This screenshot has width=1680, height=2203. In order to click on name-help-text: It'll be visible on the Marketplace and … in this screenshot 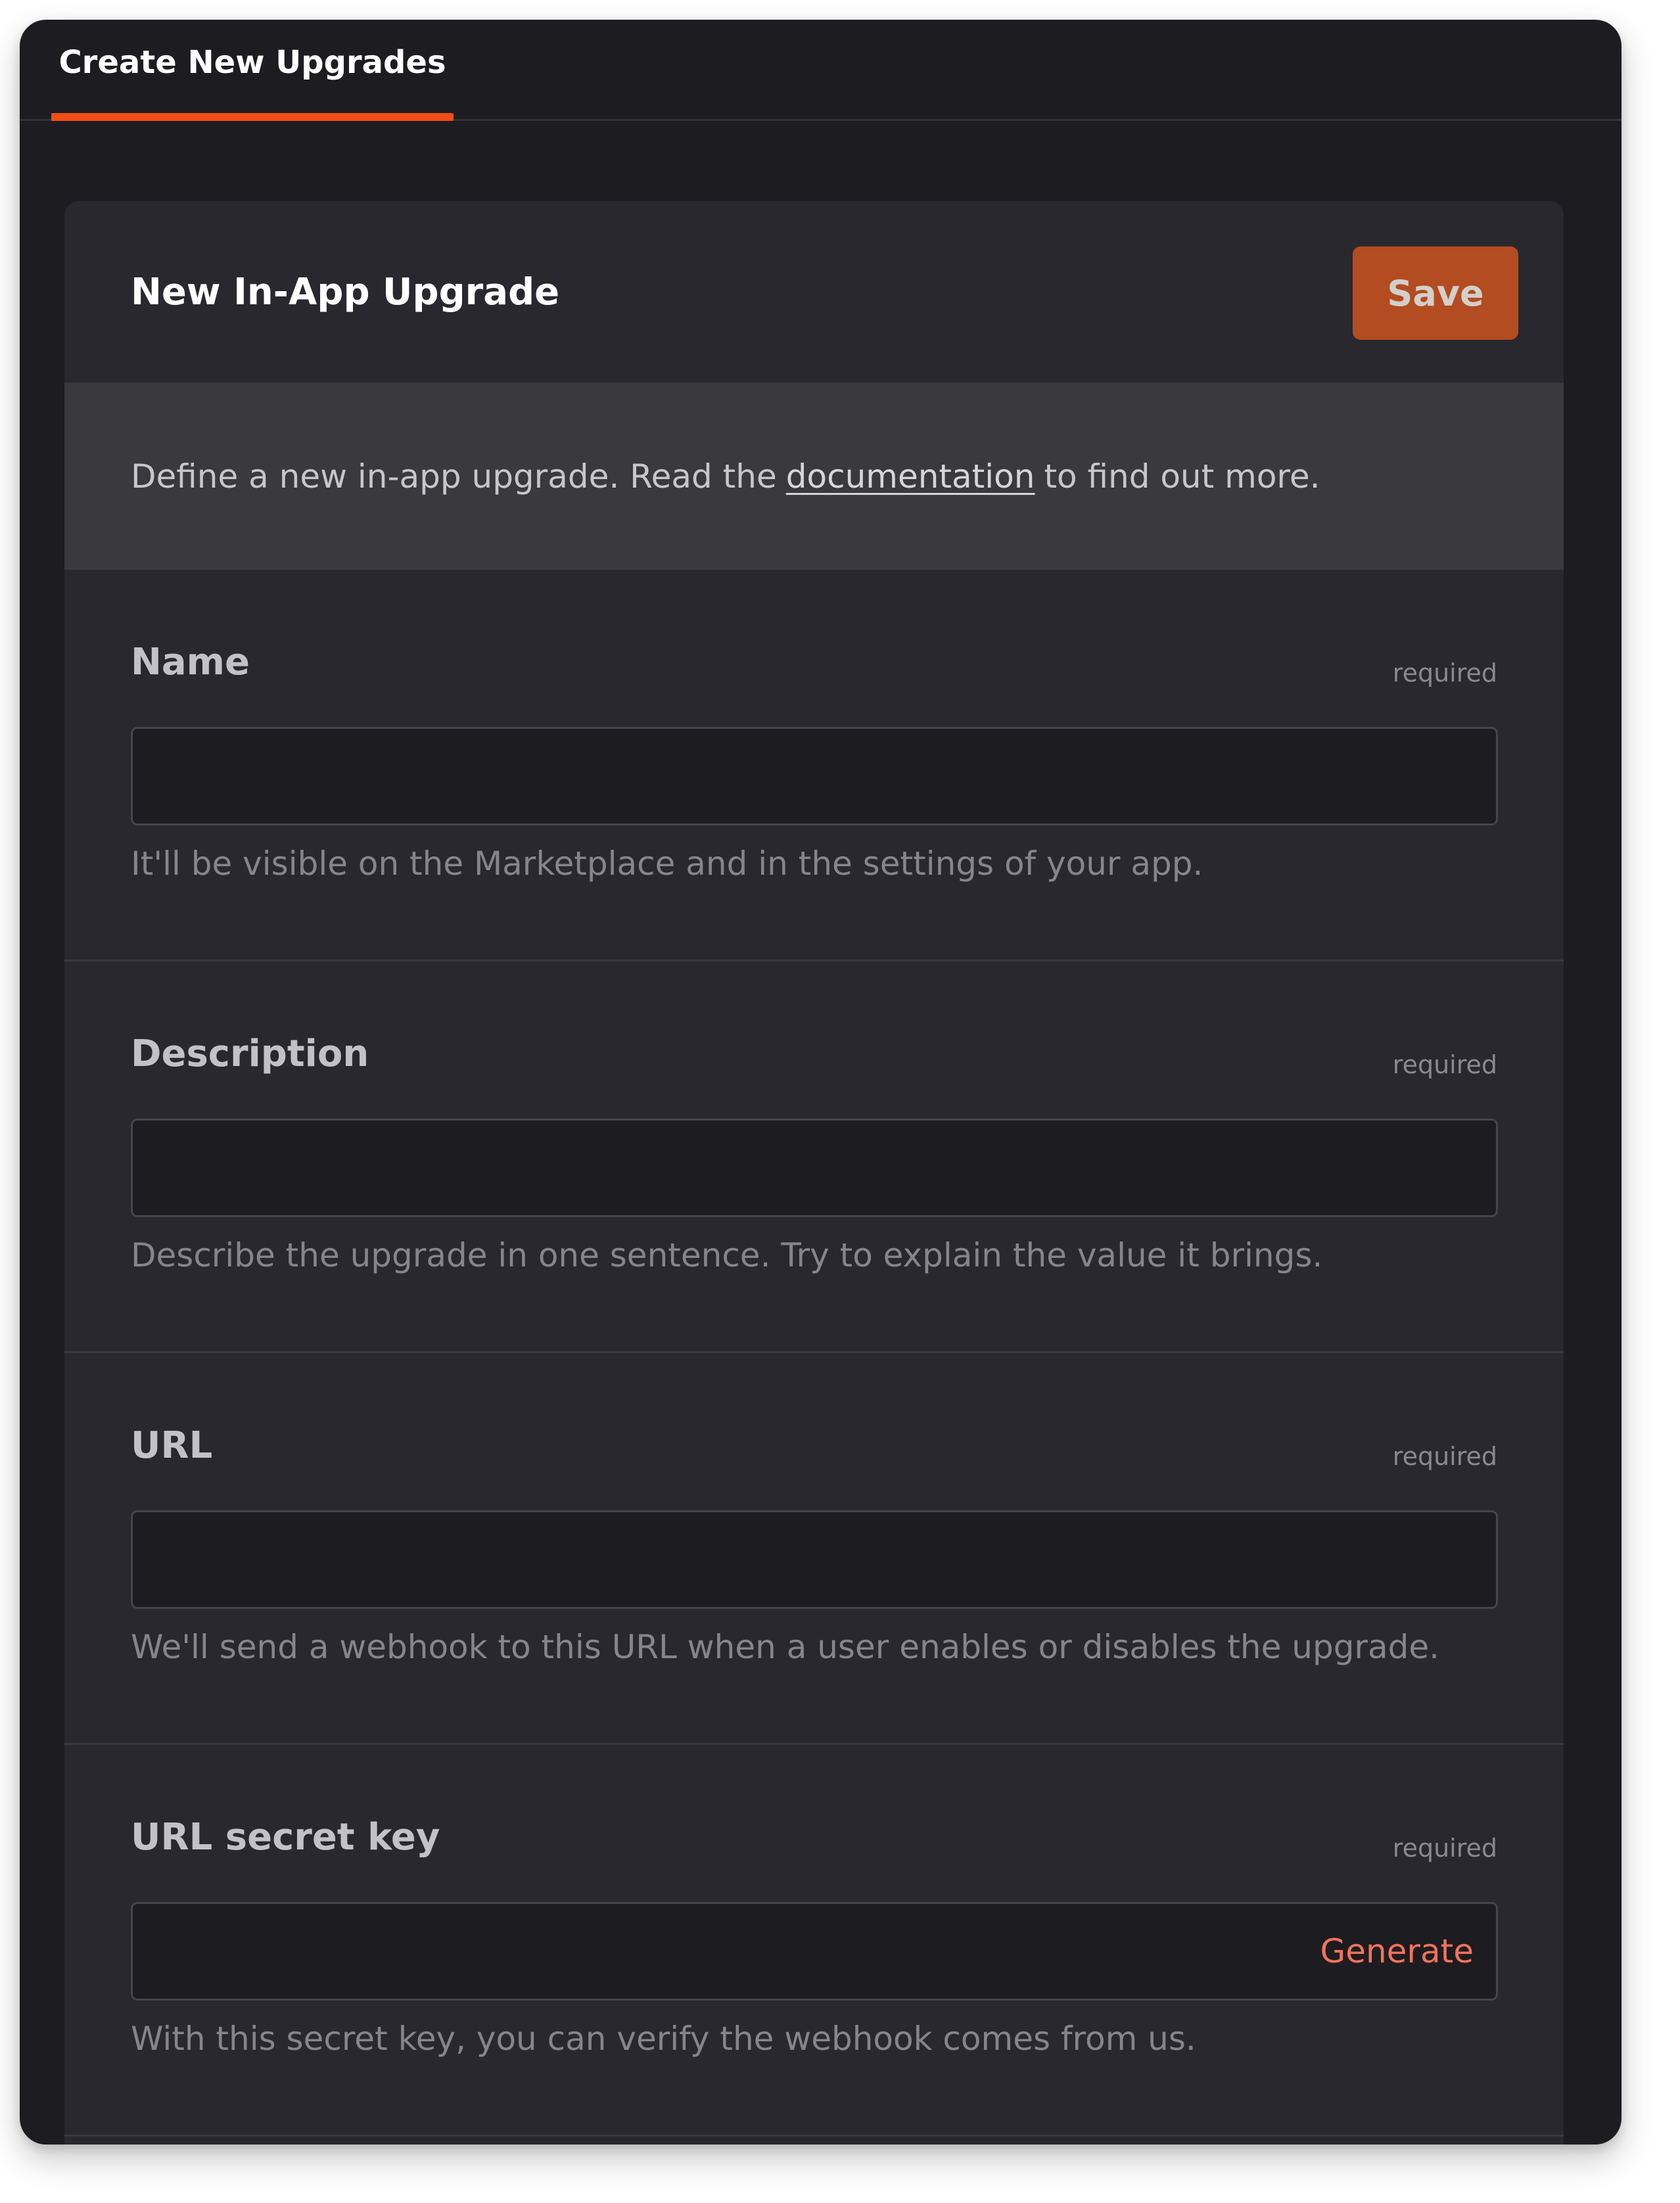, I will do `click(667, 864)`.